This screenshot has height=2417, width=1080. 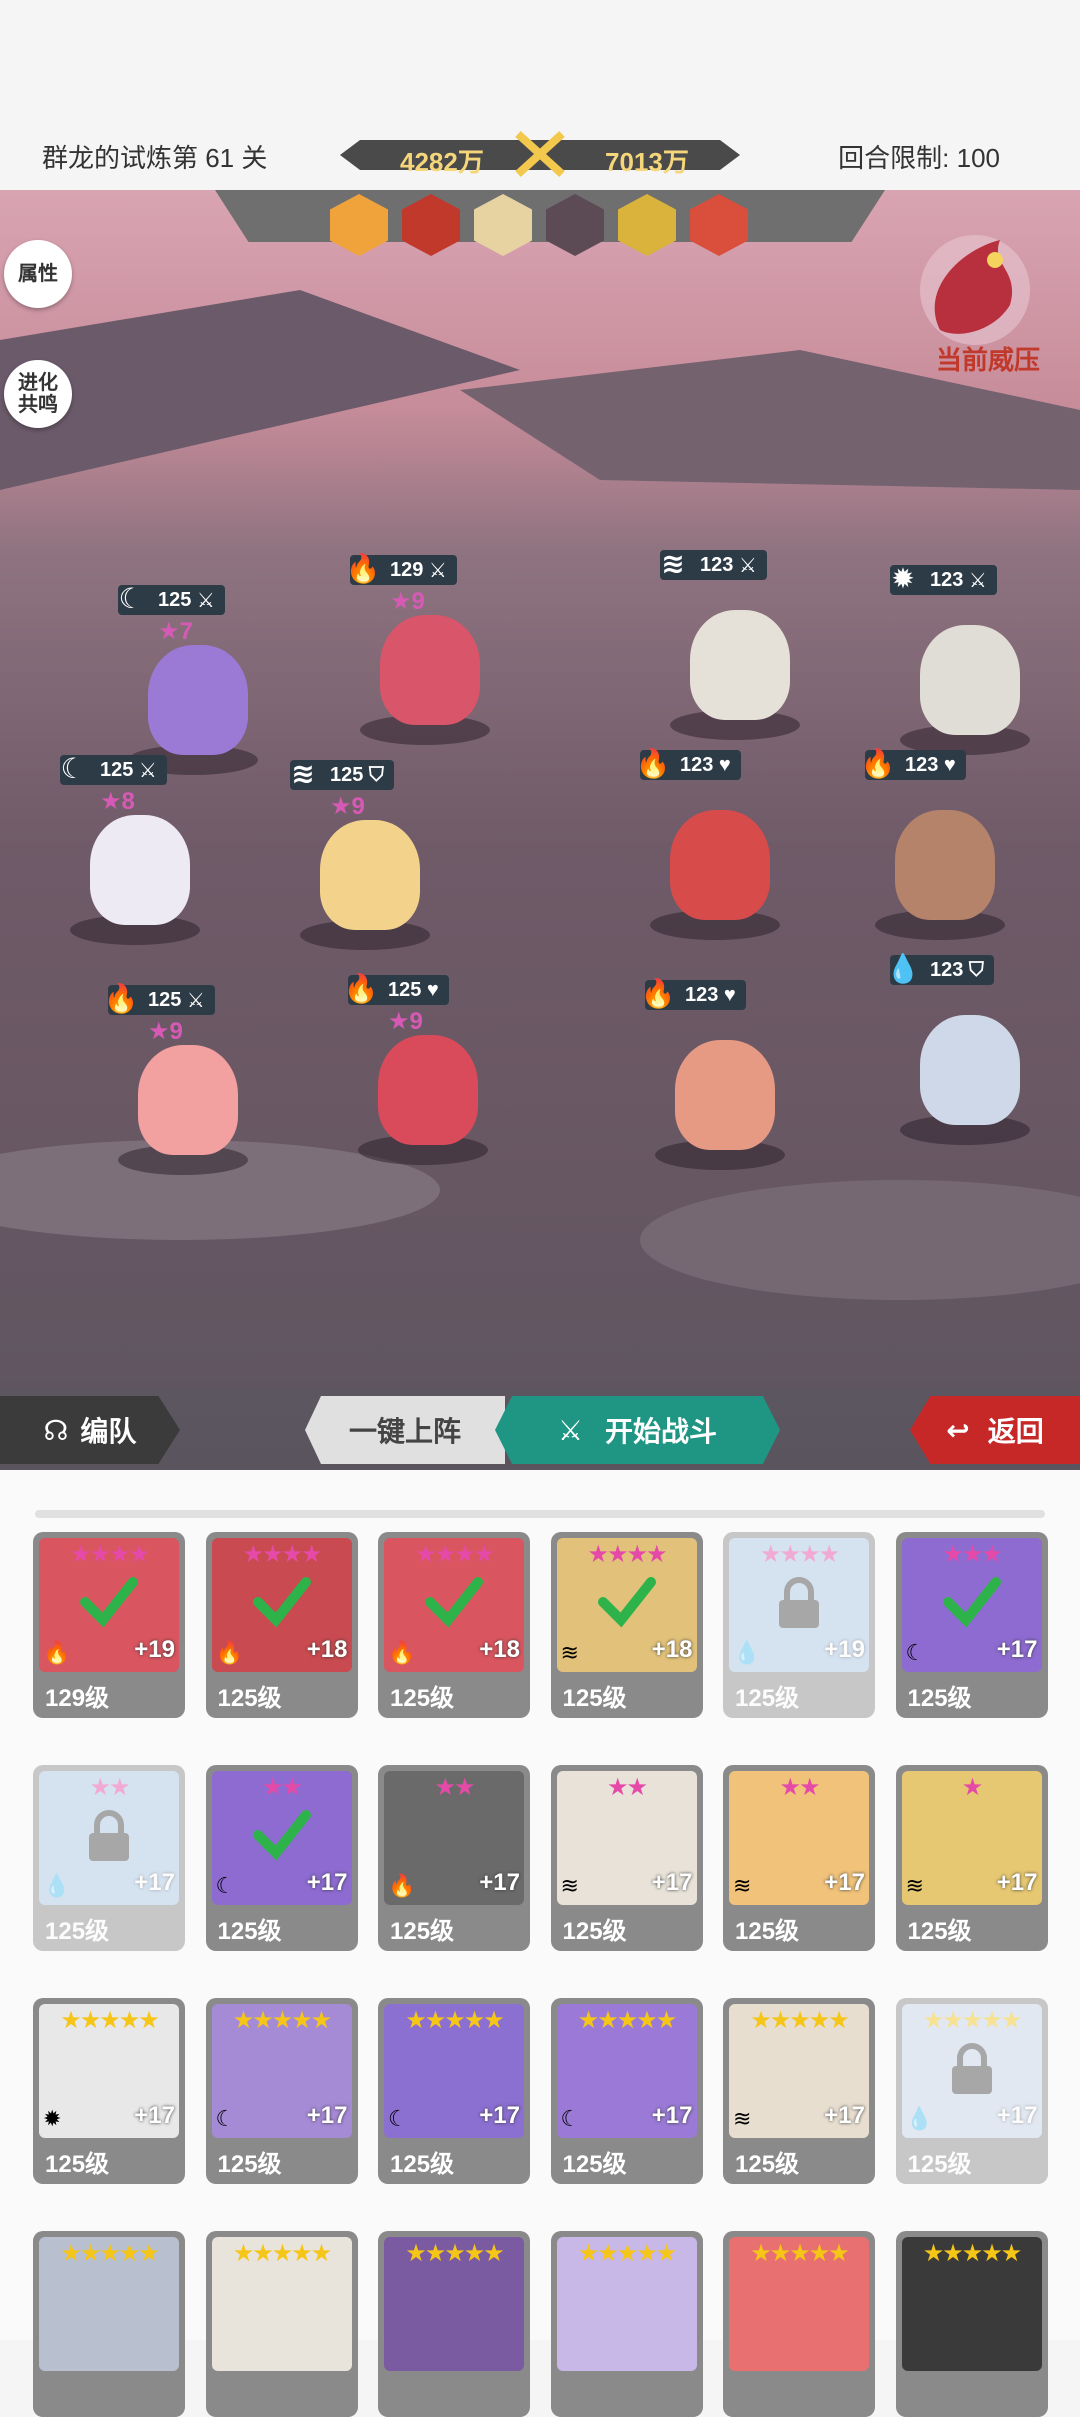 What do you see at coordinates (637, 1430) in the screenshot?
I see `start-battle-button: ⚔ 开始战斗` at bounding box center [637, 1430].